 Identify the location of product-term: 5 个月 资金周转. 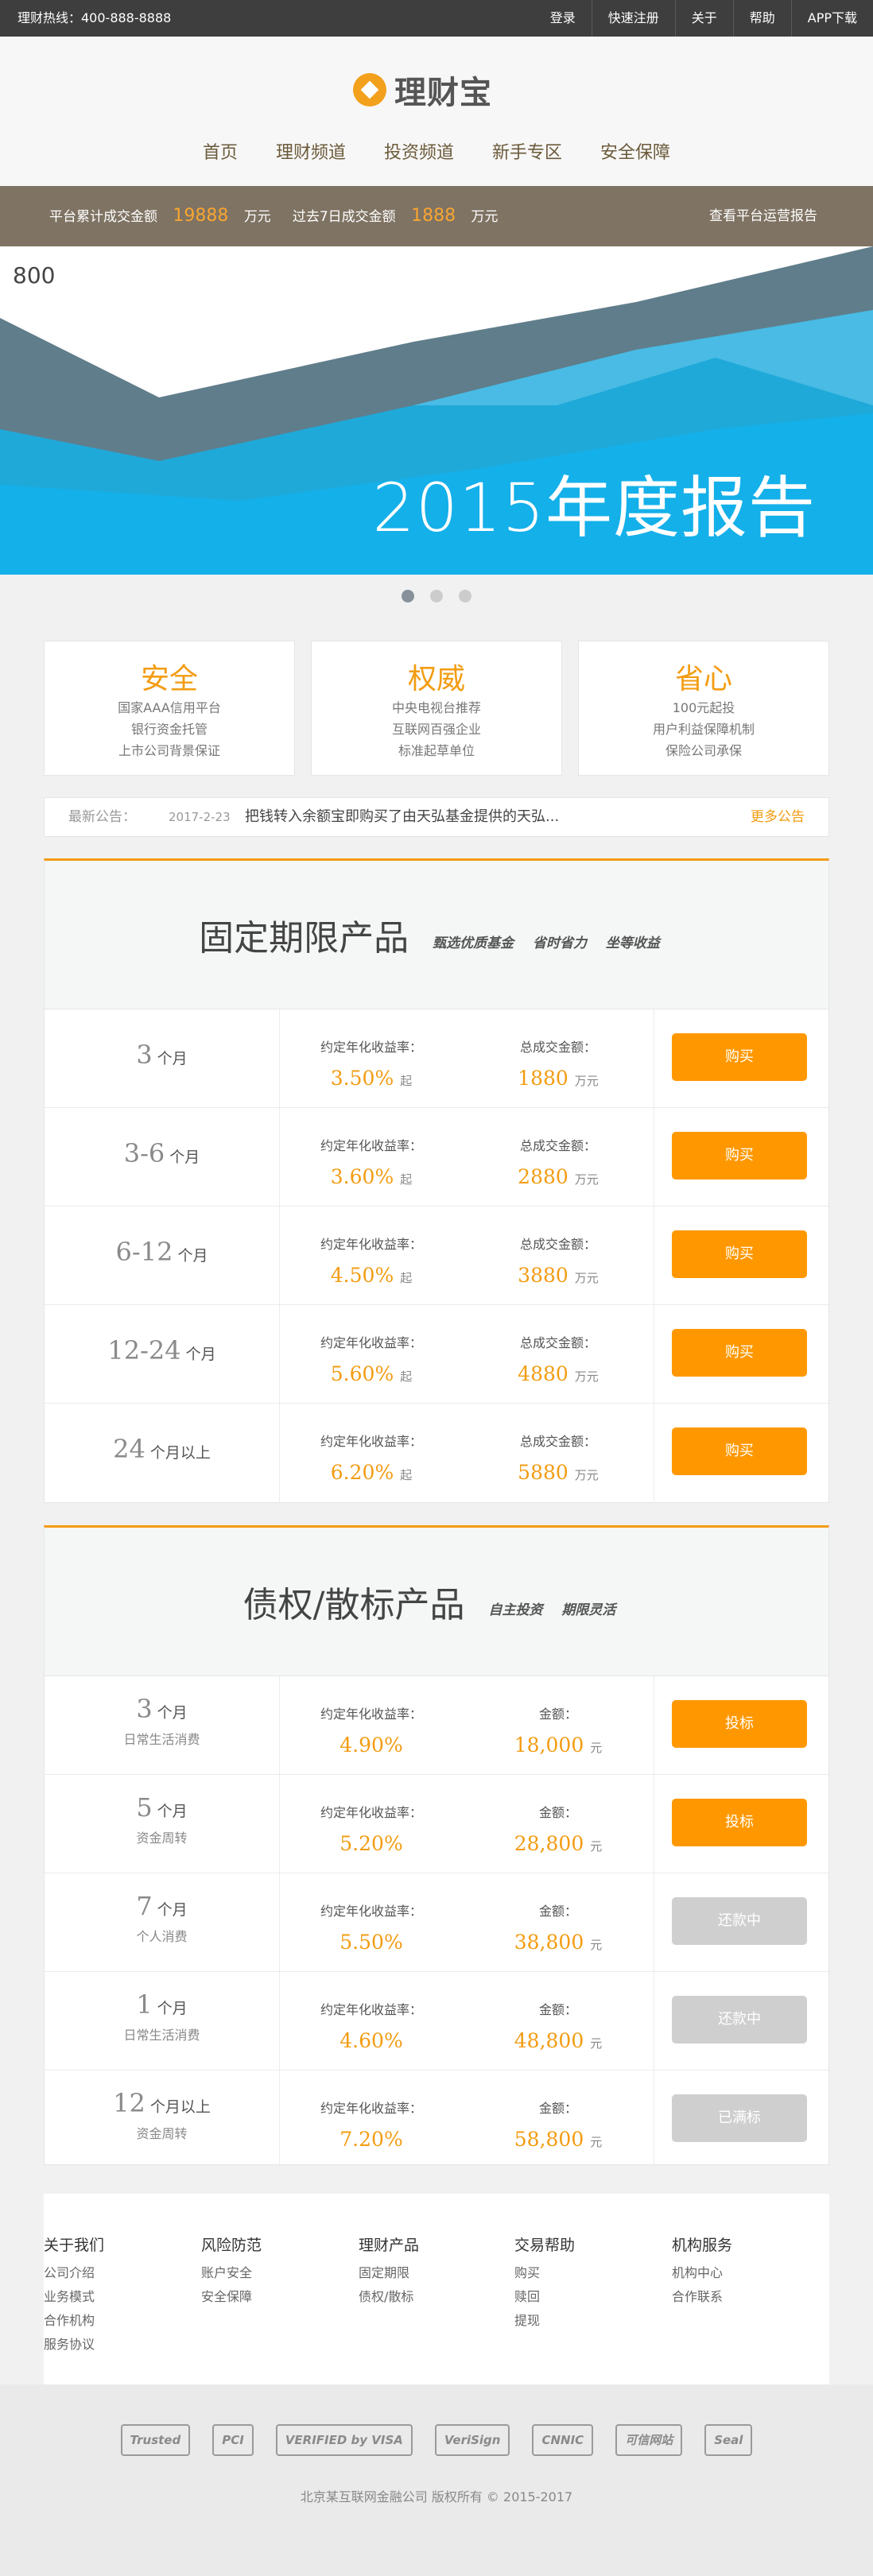
(162, 1824).